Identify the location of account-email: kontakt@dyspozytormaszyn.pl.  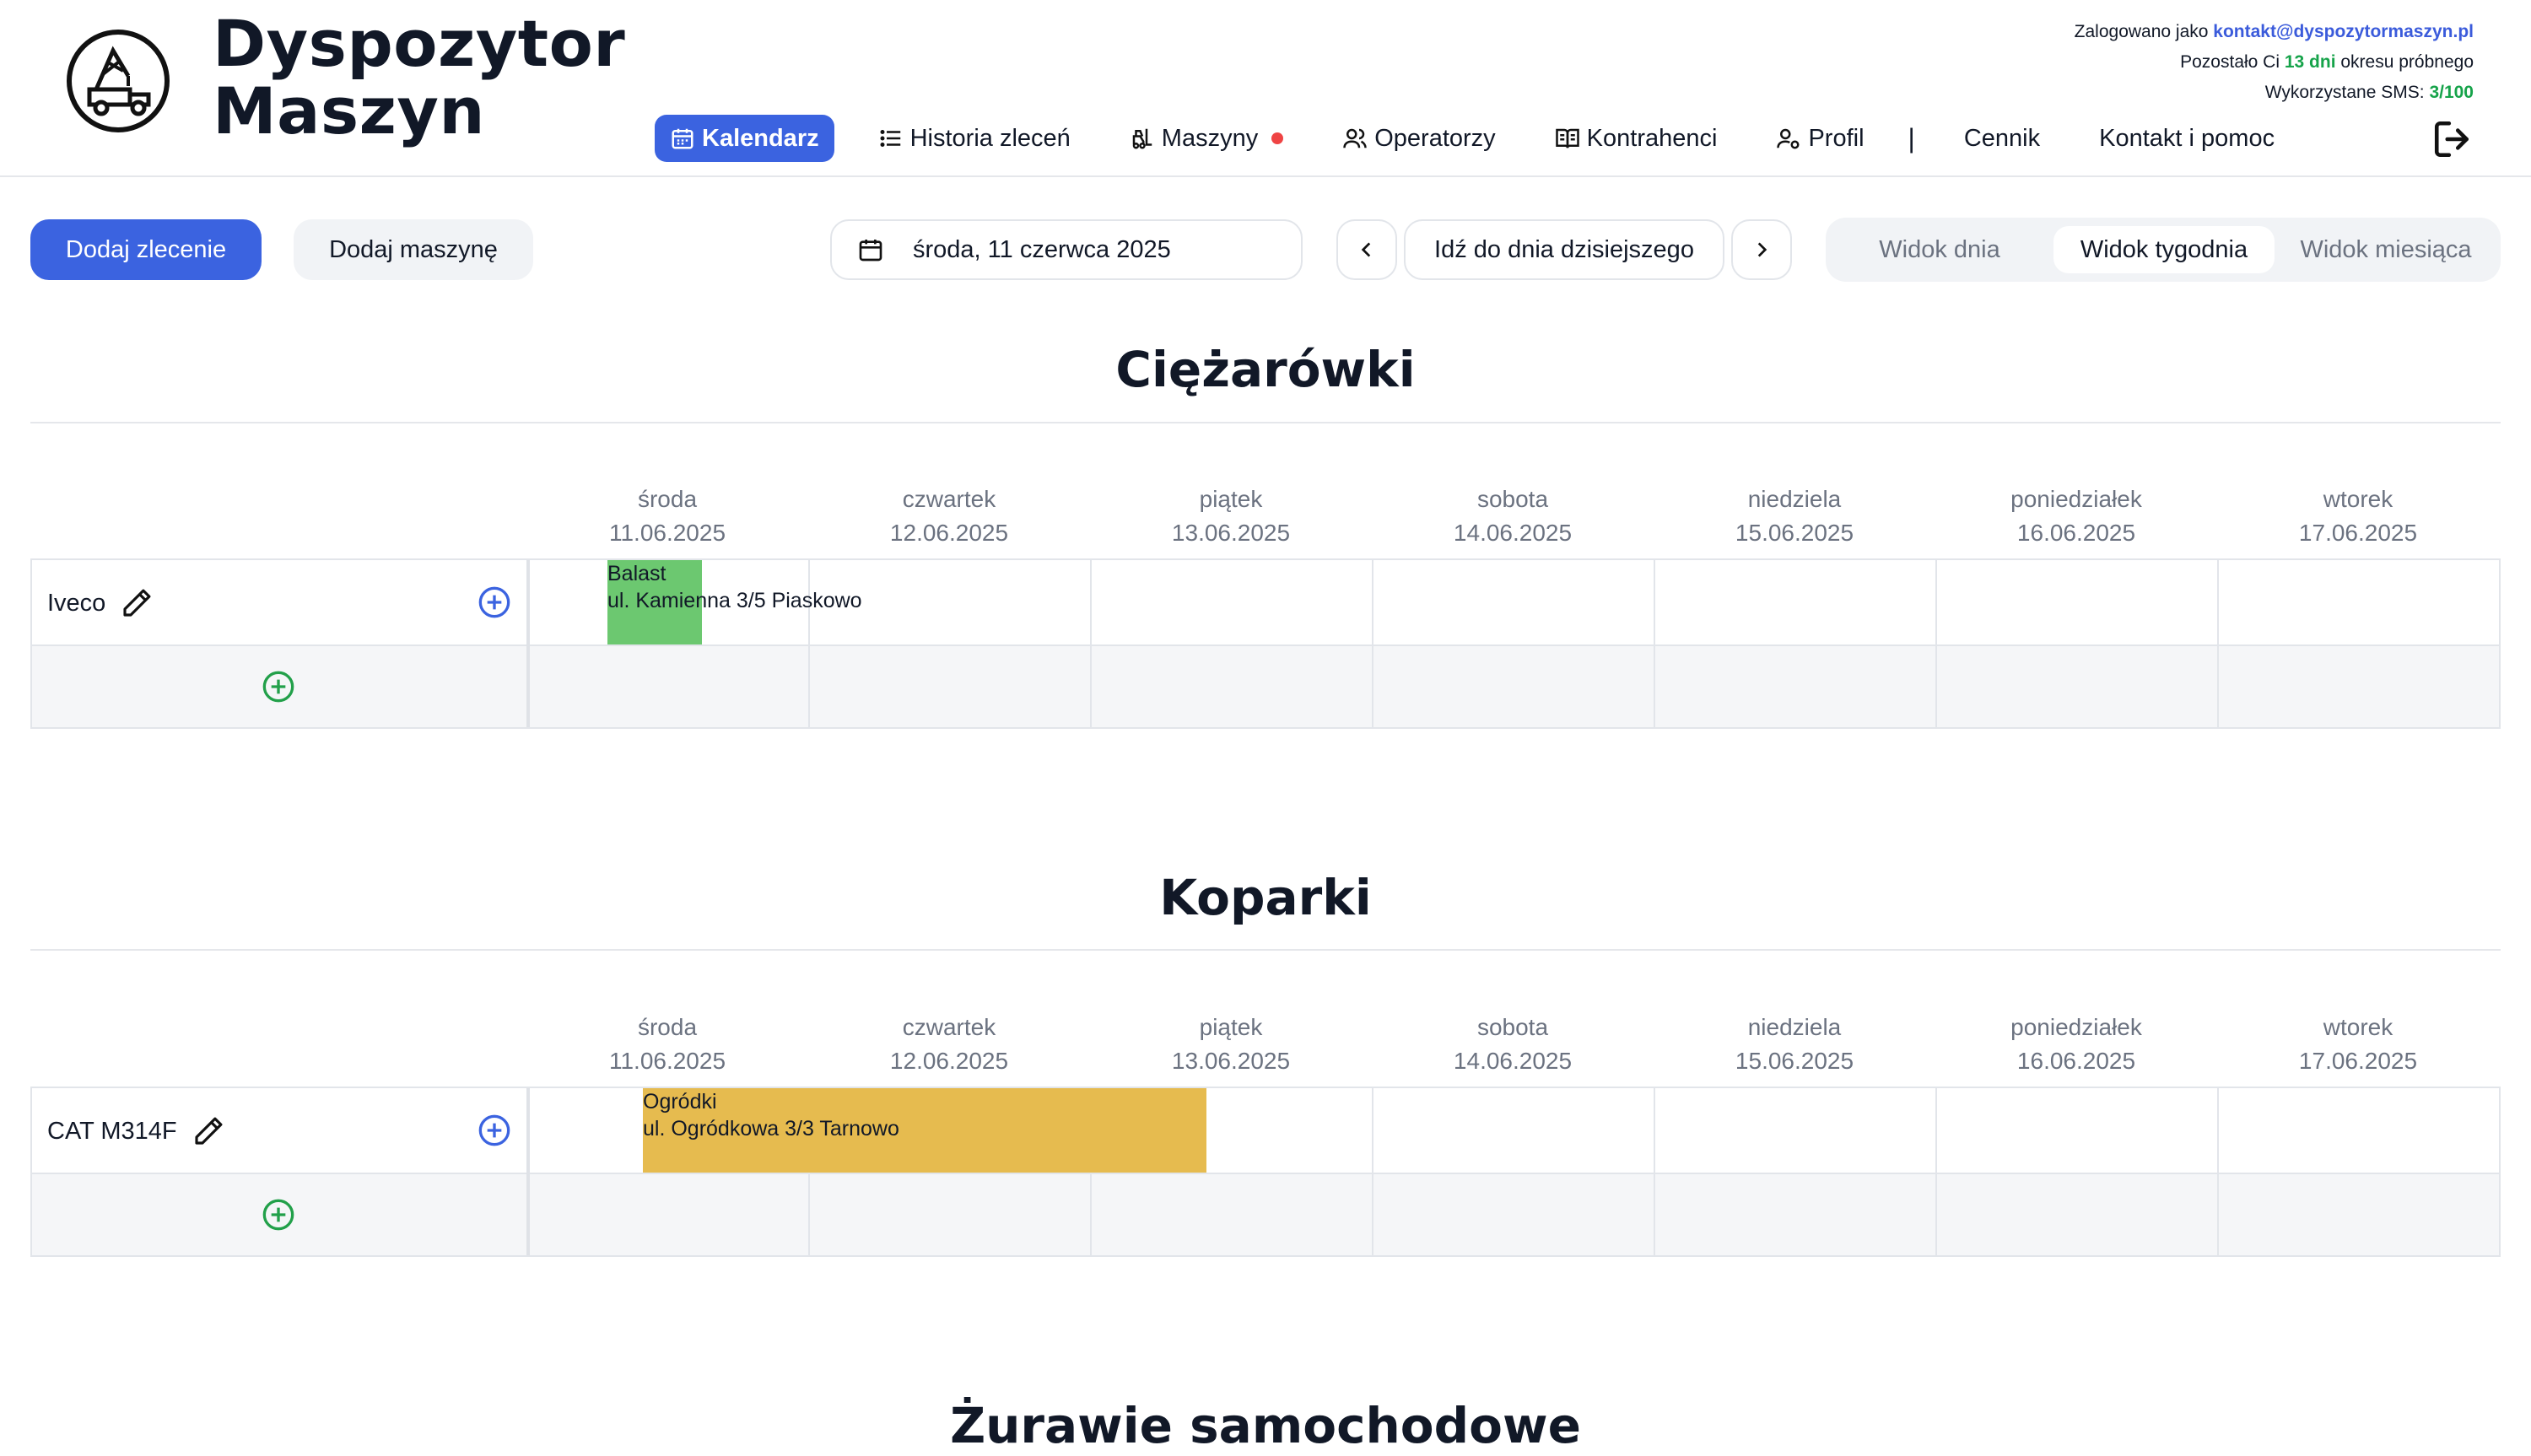
(2343, 31).